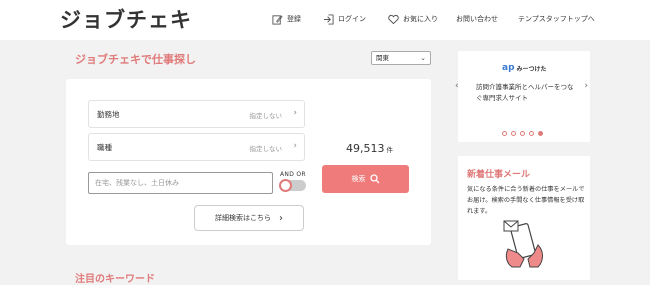  Describe the element at coordinates (457, 86) in the screenshot. I see `carousel-prev-icon: ‹` at that location.